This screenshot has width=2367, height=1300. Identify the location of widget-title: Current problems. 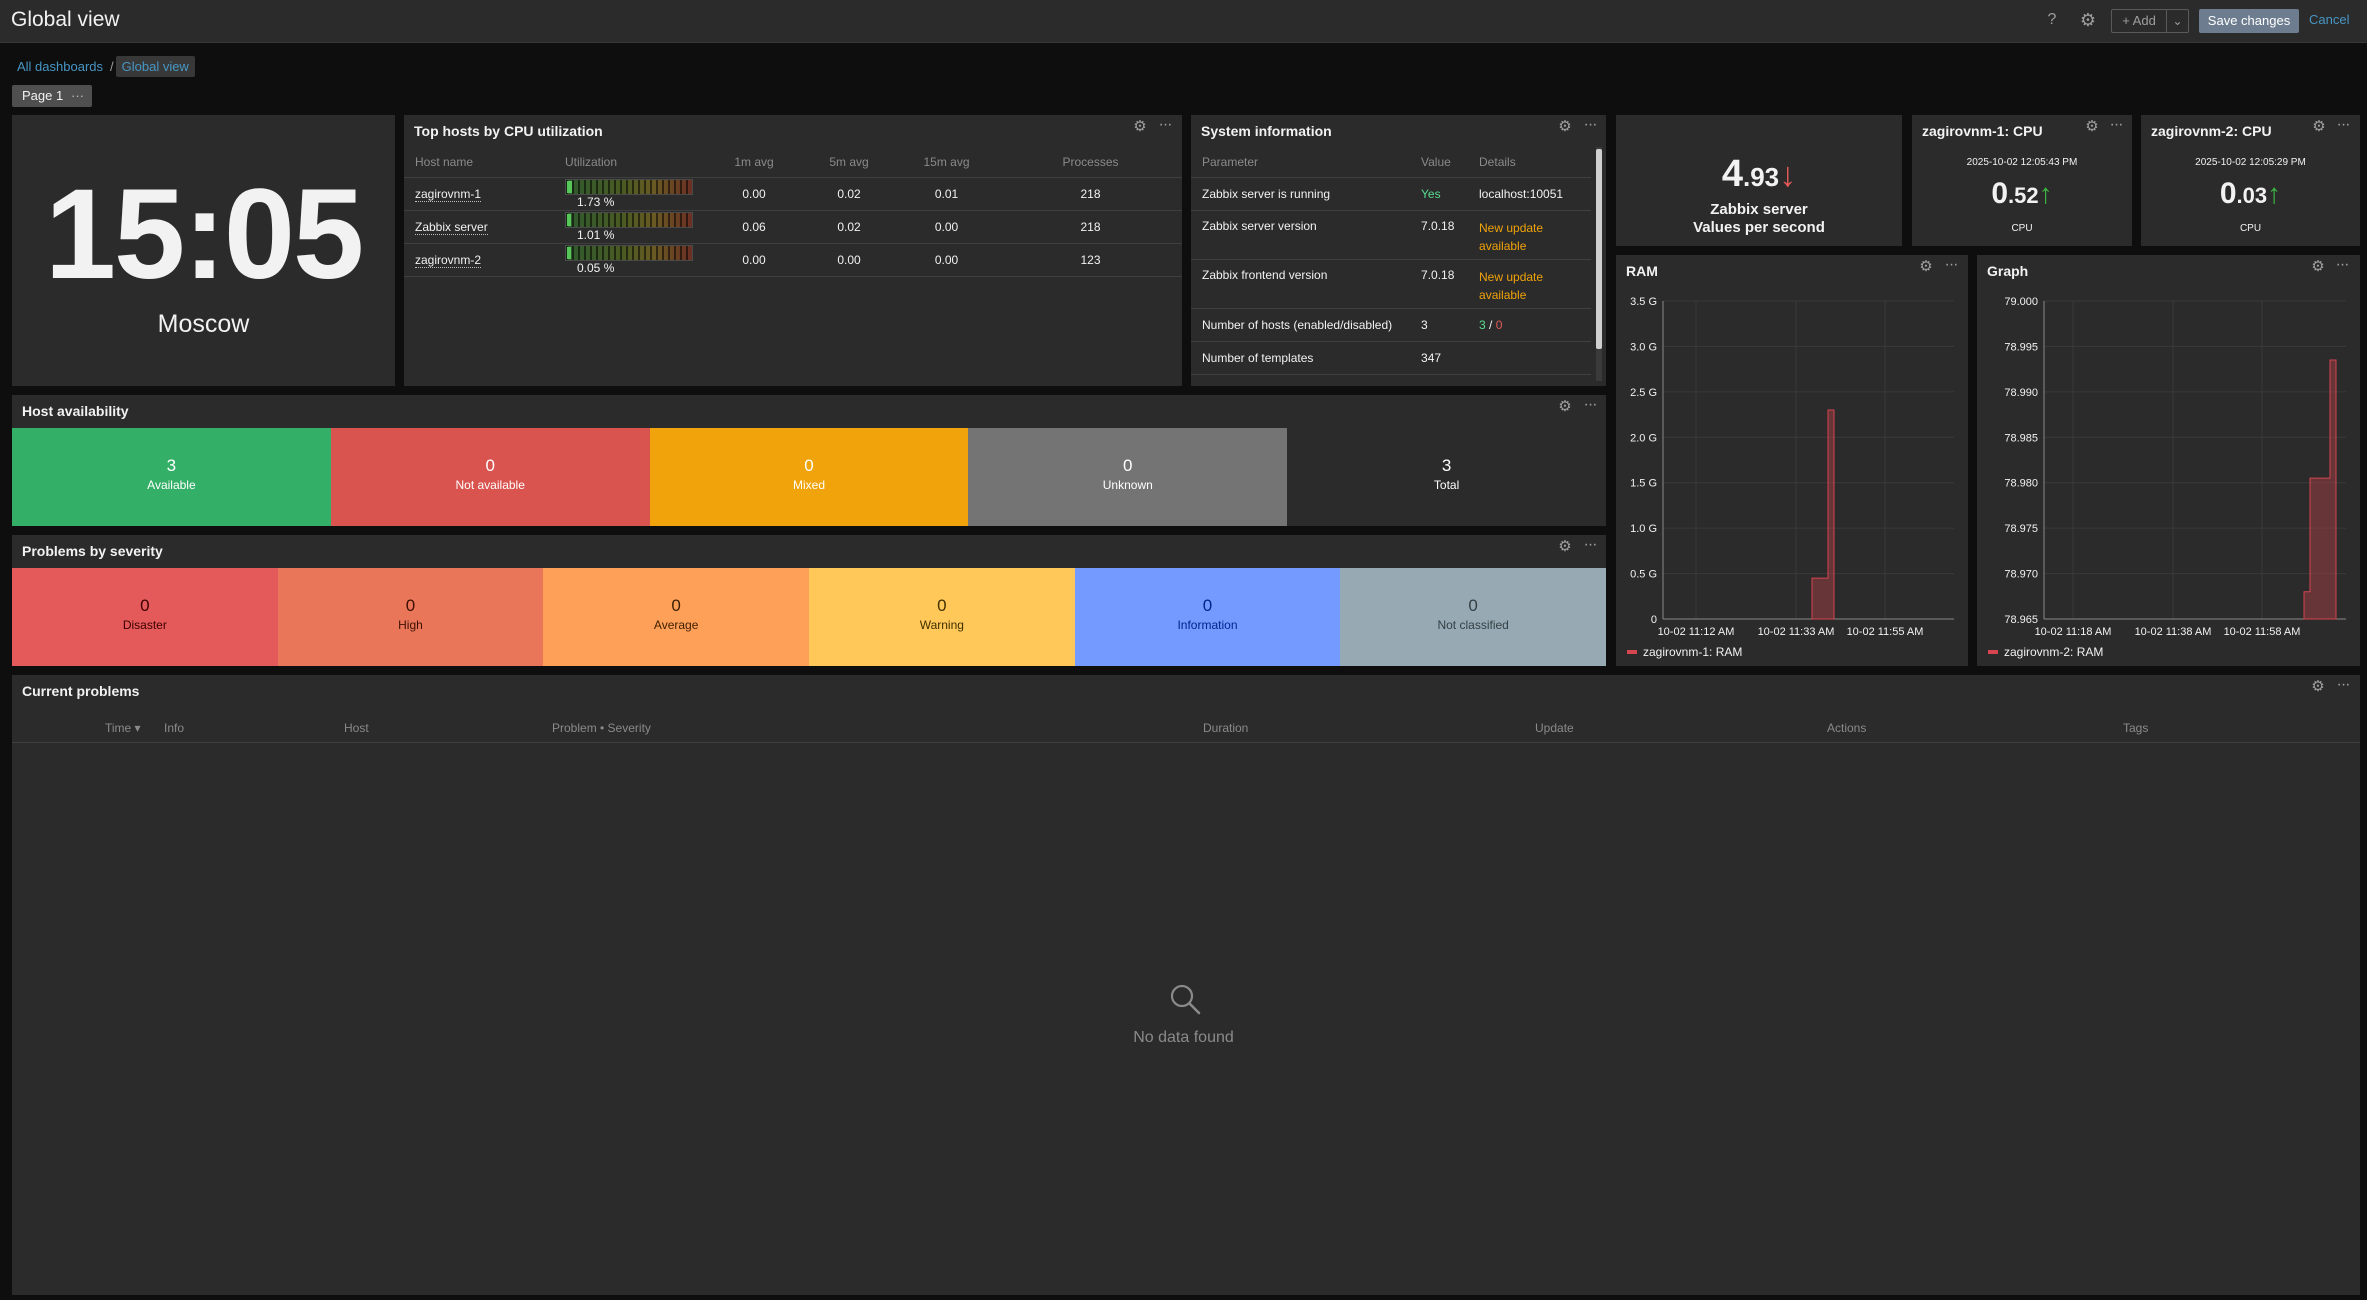
(81, 691).